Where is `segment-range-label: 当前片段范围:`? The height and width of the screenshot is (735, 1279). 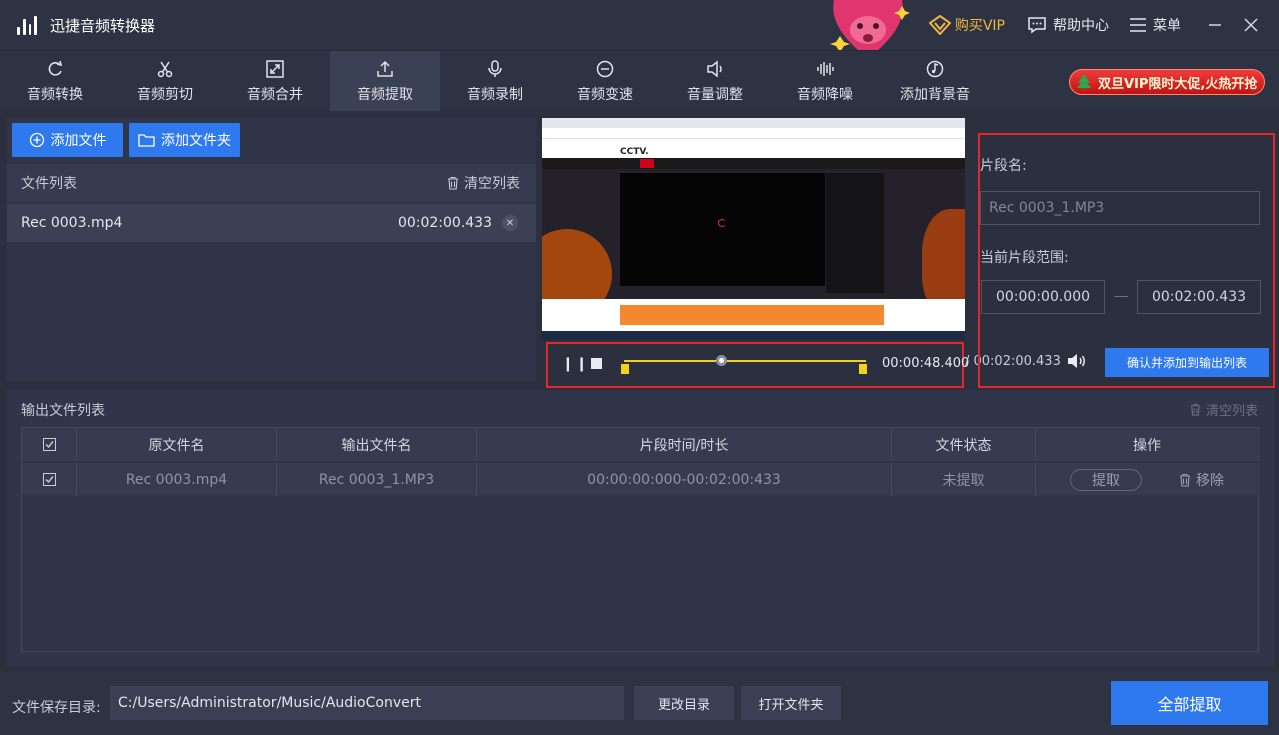
segment-range-label: 当前片段范围: is located at coordinates (1024, 258).